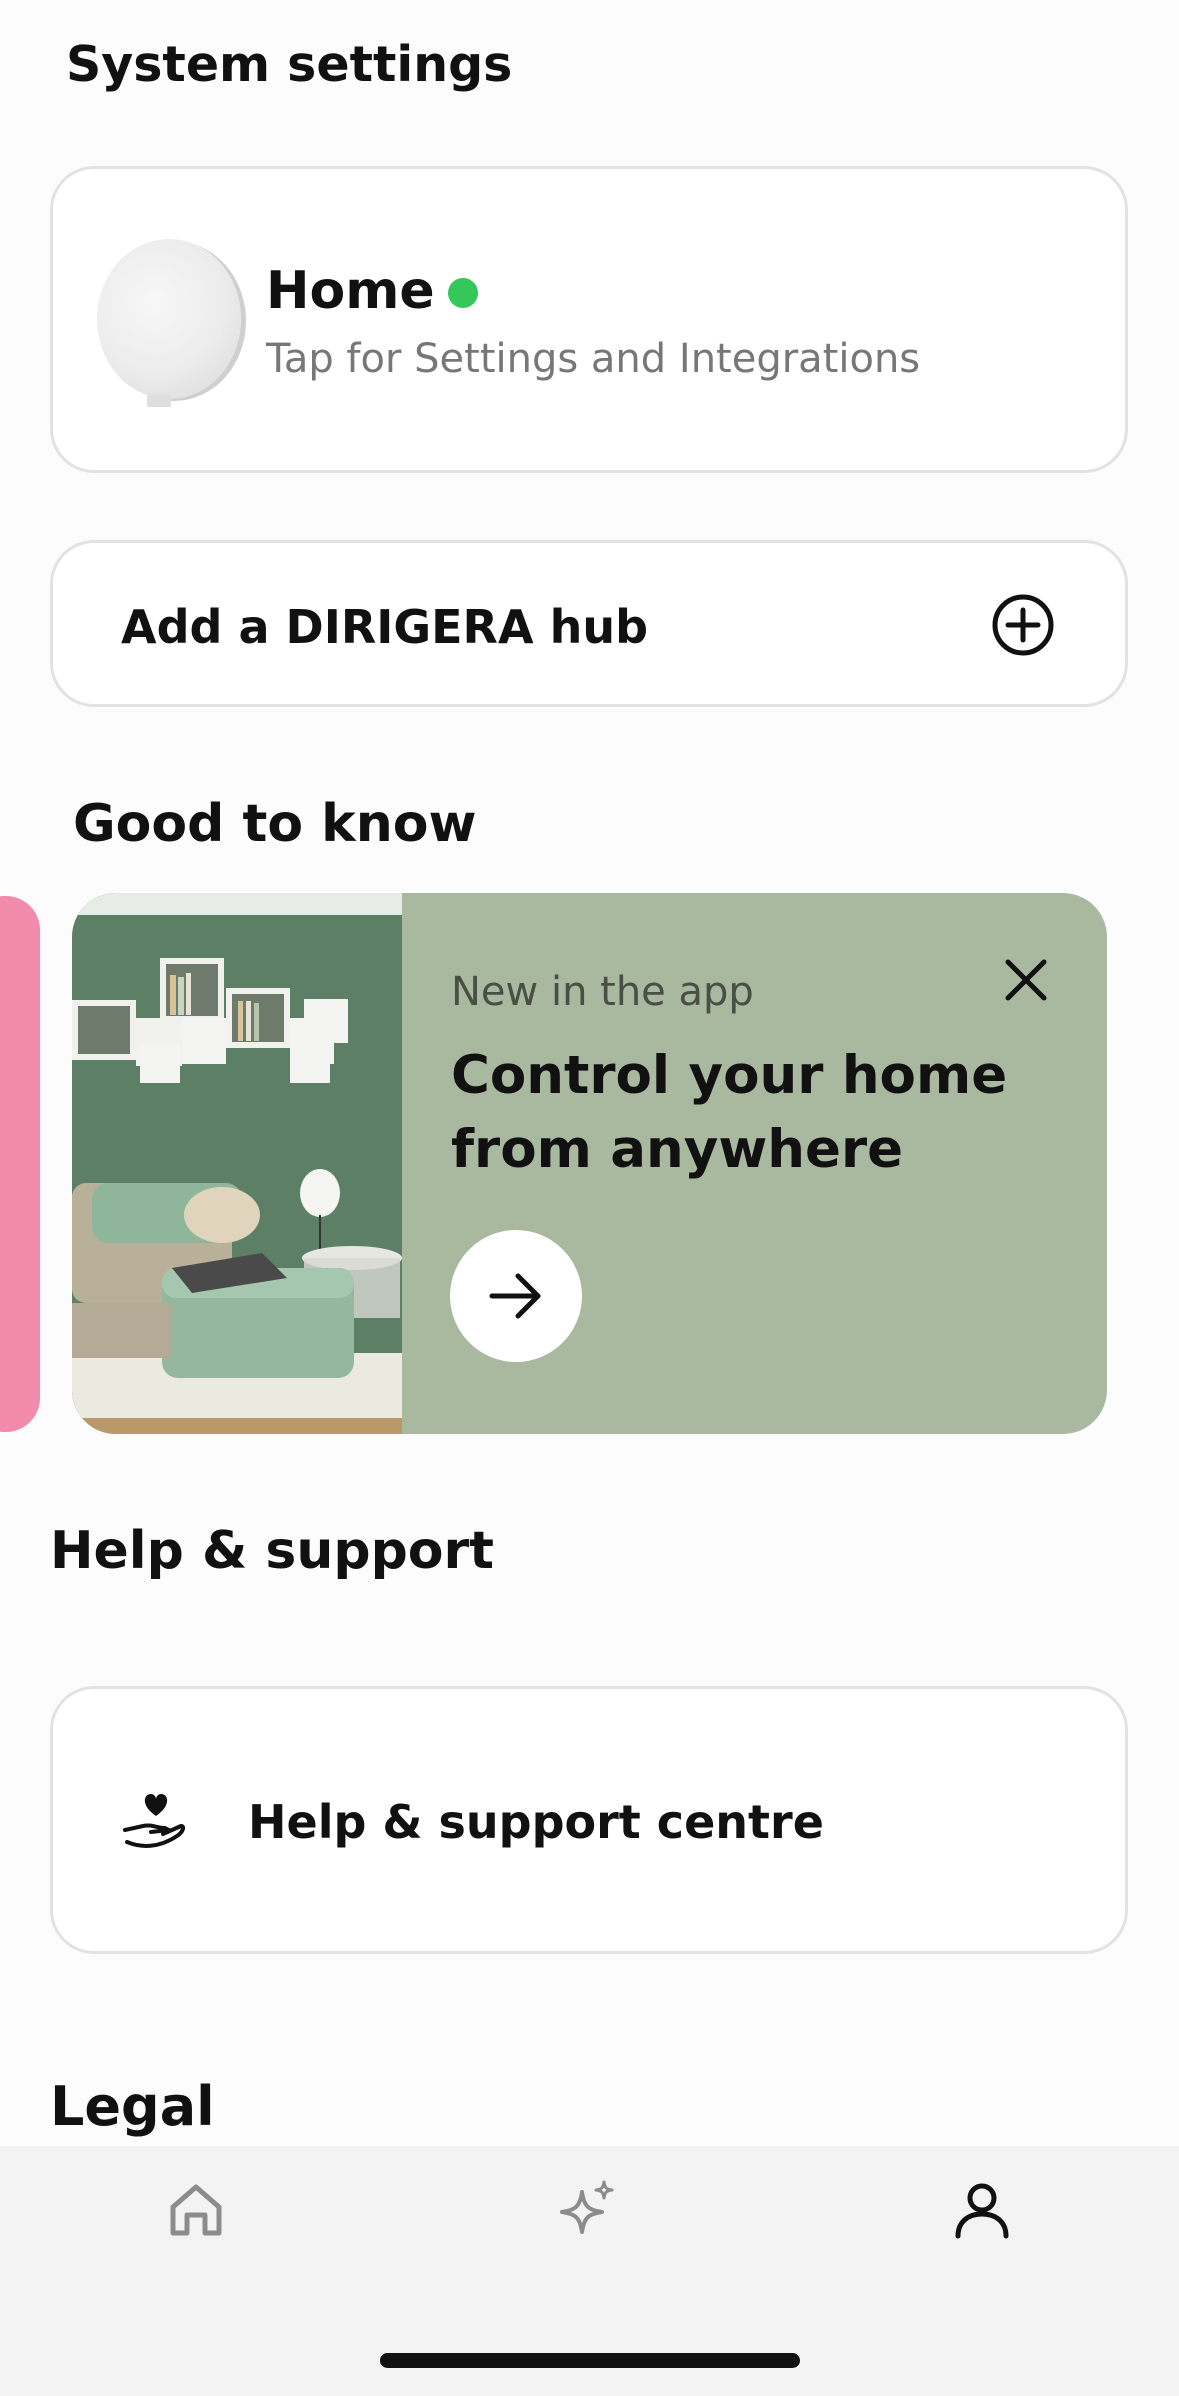 The height and width of the screenshot is (2396, 1179). I want to click on tab-inspiration, so click(588, 2210).